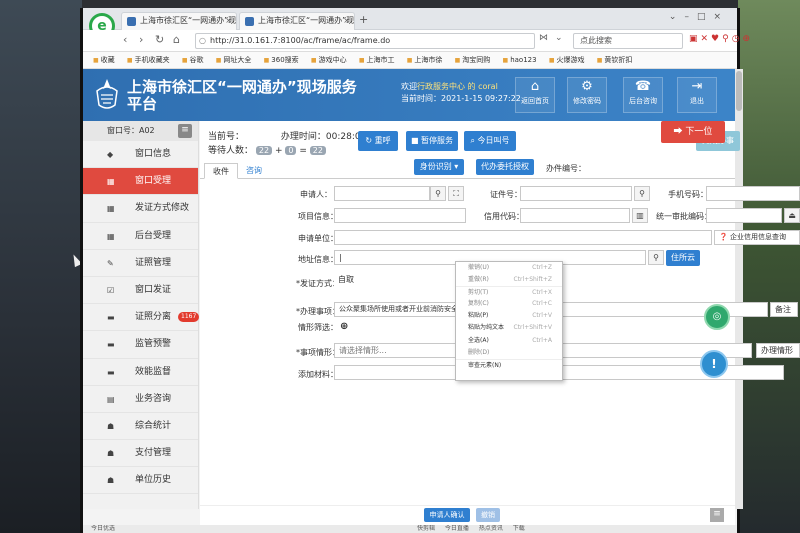 This screenshot has width=800, height=533. Describe the element at coordinates (721, 39) in the screenshot. I see `toolbar-icons: ▣✕♥⚲◷⊕` at that location.